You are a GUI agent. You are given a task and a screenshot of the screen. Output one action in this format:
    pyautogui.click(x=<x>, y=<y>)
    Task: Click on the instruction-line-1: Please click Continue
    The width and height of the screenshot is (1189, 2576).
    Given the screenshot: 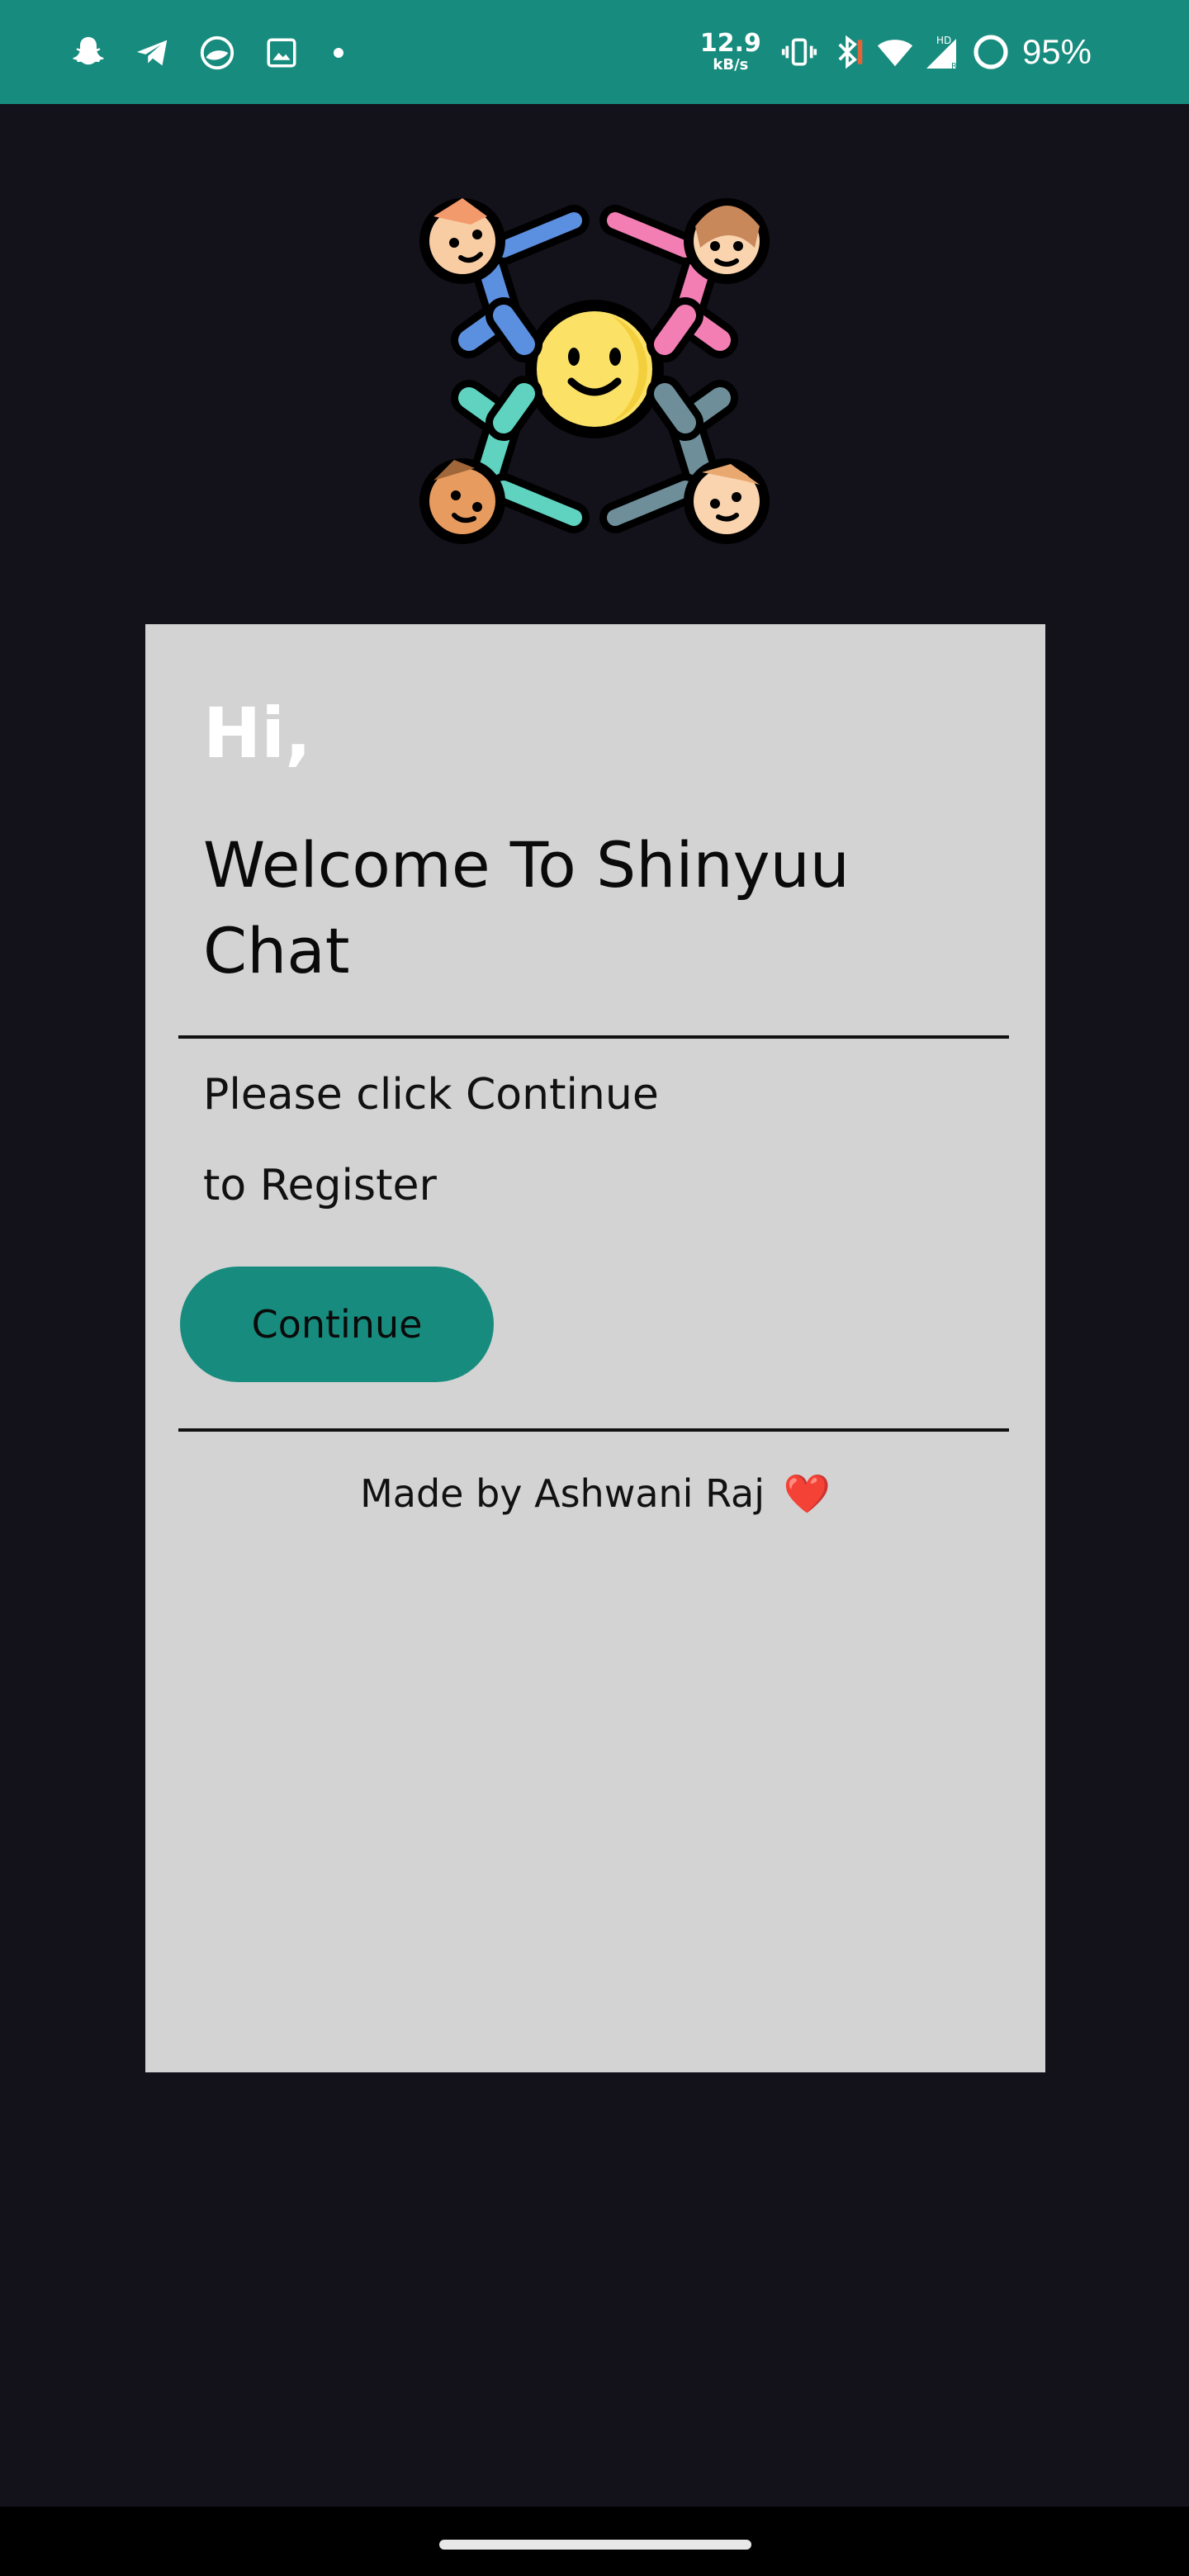 What is the action you would take?
    pyautogui.click(x=431, y=1095)
    